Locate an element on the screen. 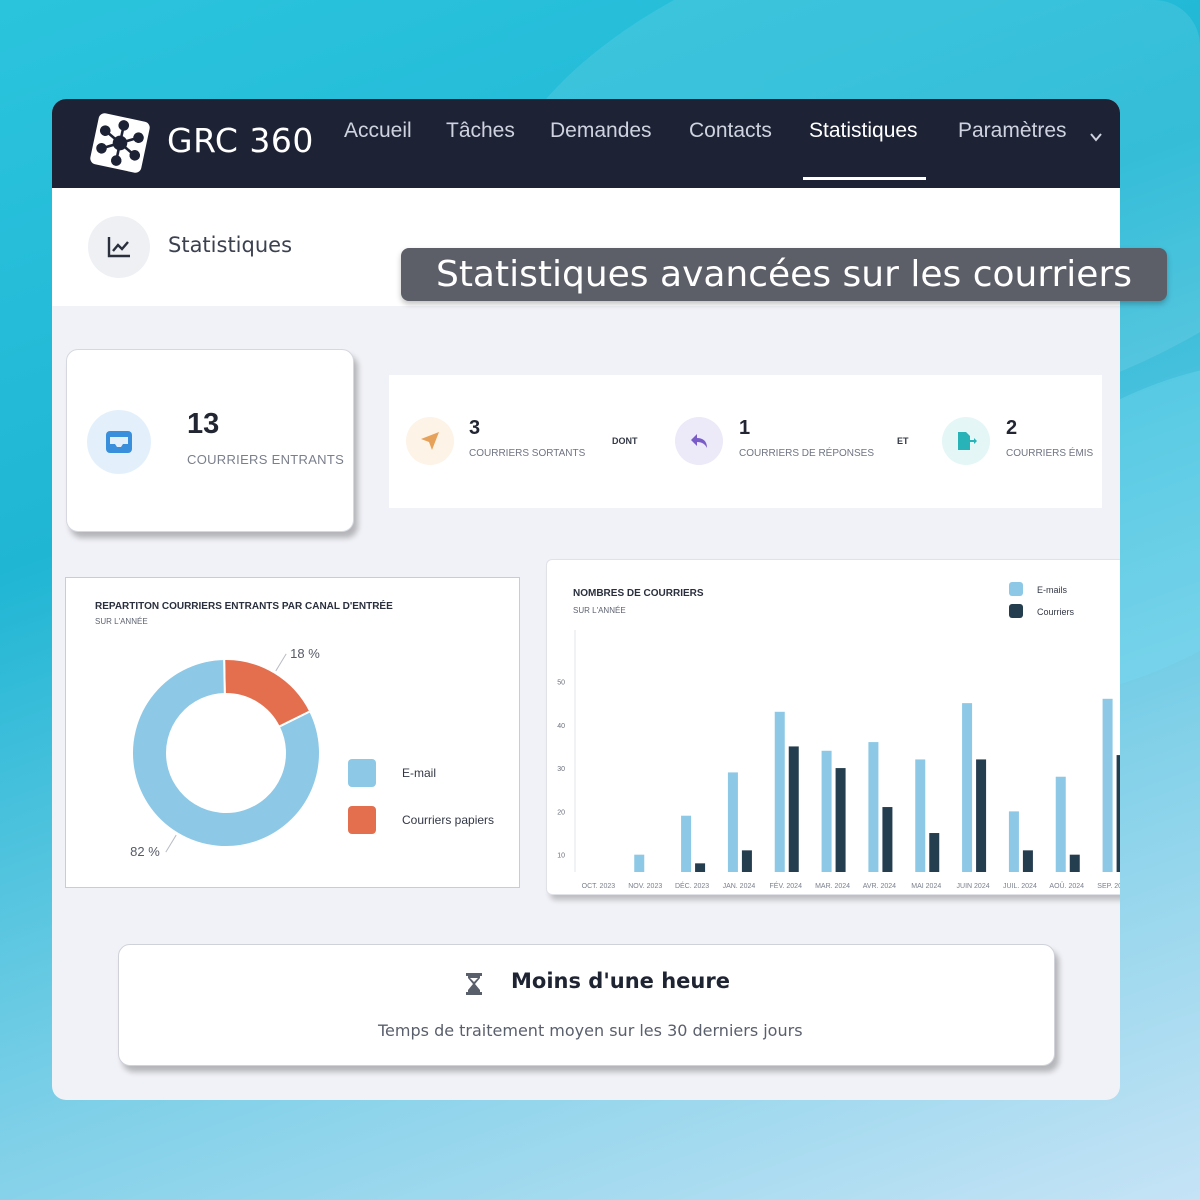 Image resolution: width=1200 pixels, height=1200 pixels. chevron-down-icon is located at coordinates (1096, 137).